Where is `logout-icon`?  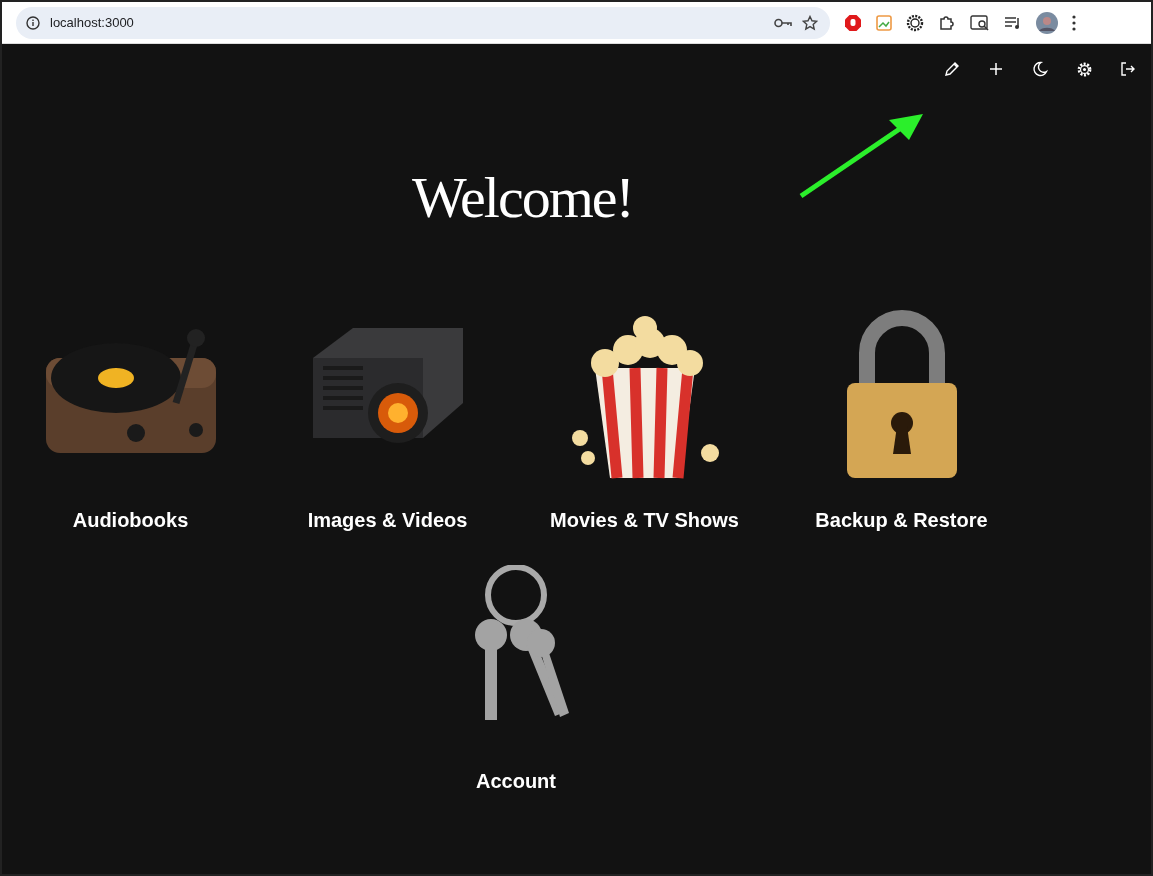
logout-icon is located at coordinates (1128, 69).